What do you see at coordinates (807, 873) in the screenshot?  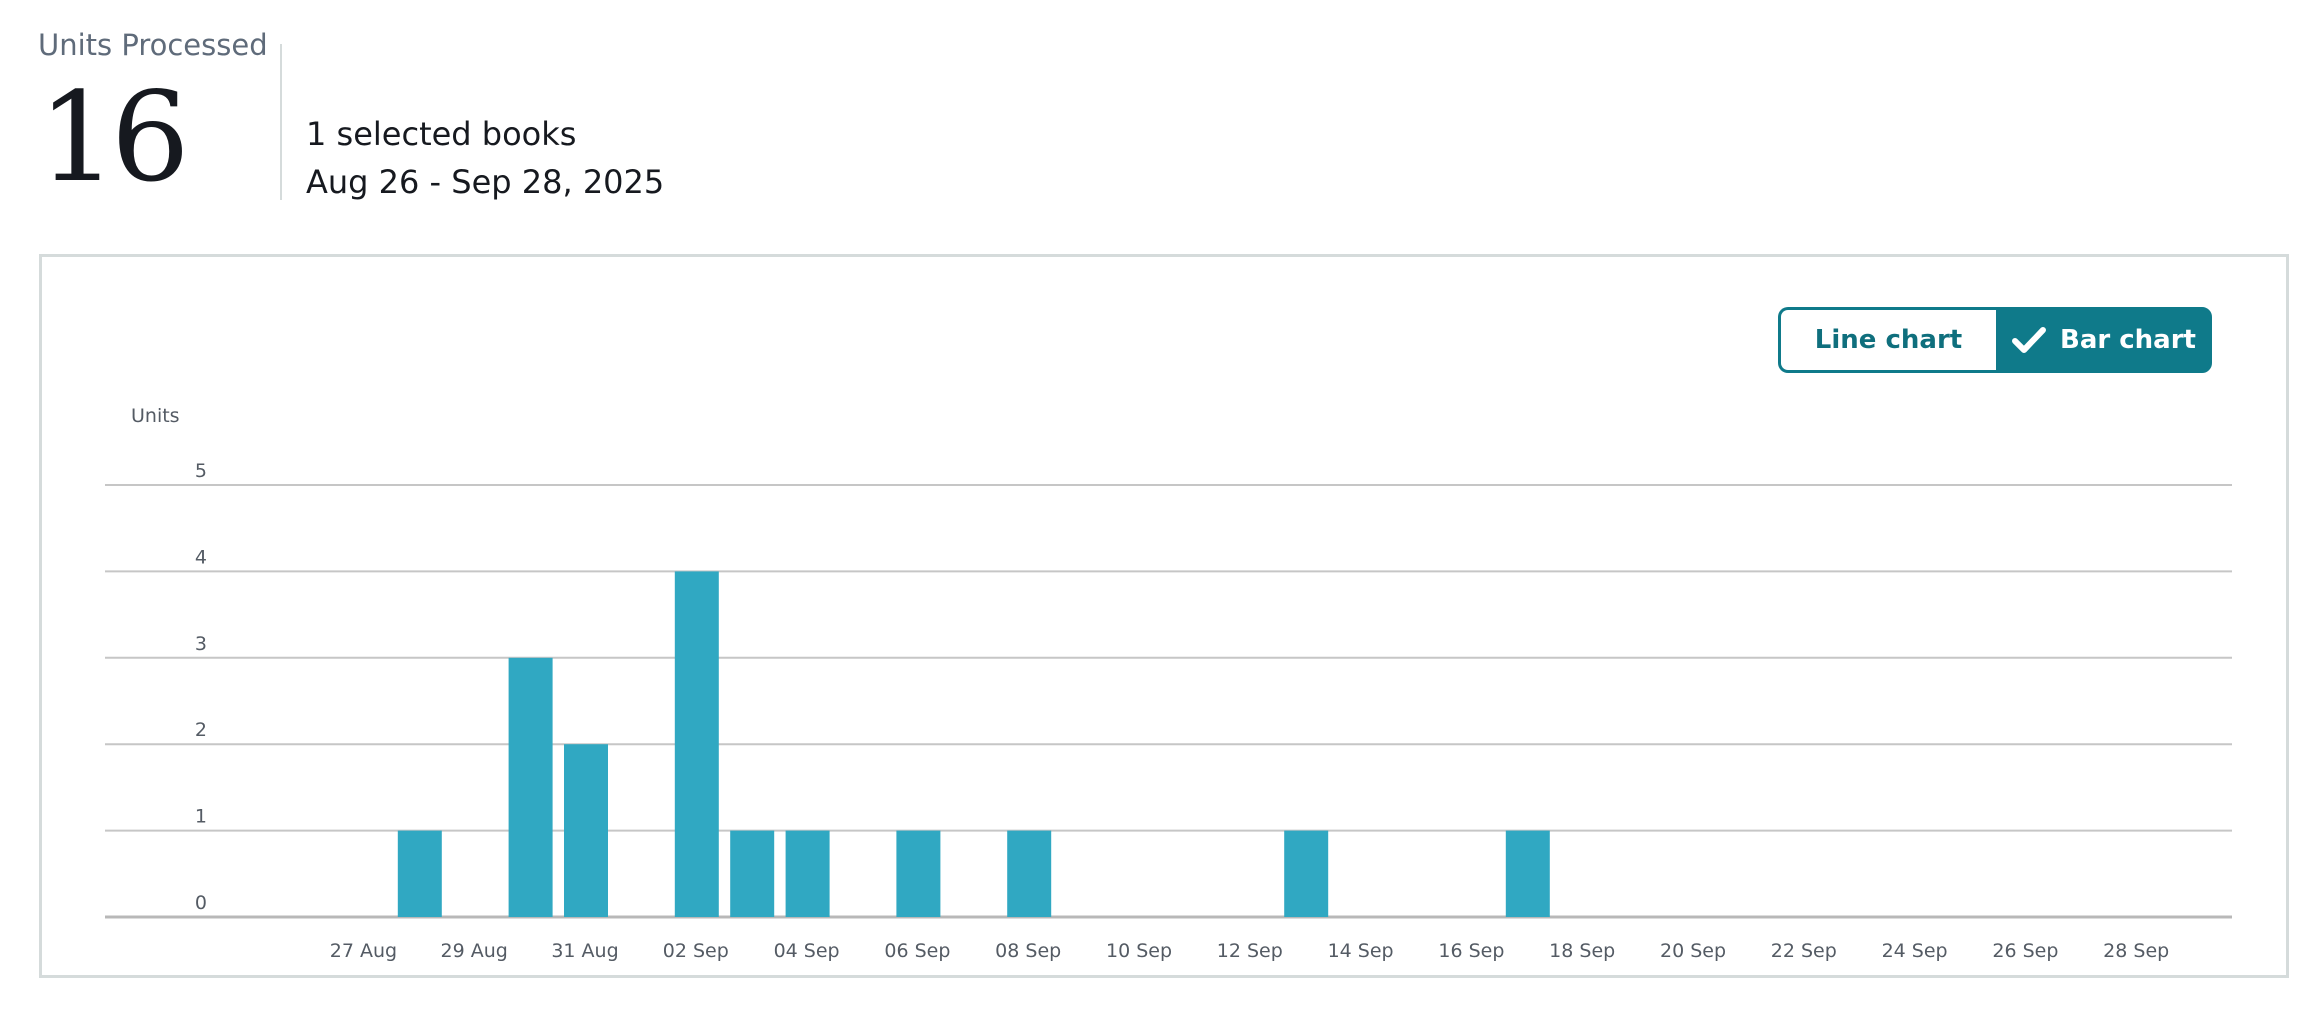 I see `bar-04-sep` at bounding box center [807, 873].